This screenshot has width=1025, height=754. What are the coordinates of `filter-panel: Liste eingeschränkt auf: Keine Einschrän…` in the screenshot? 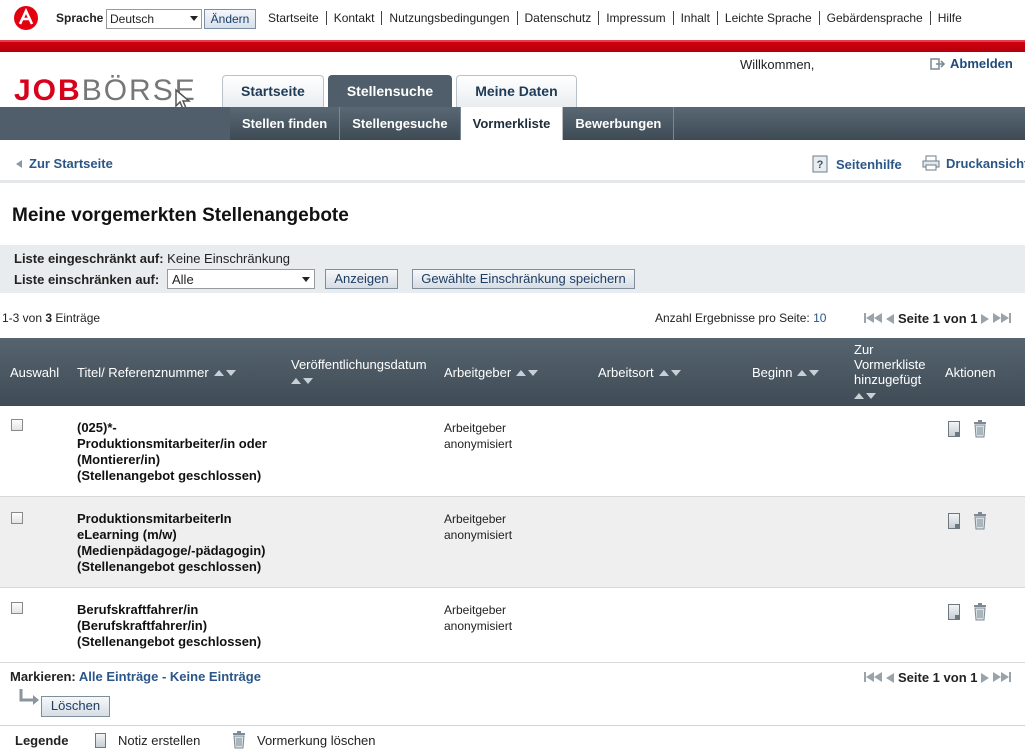 It's located at (512, 269).